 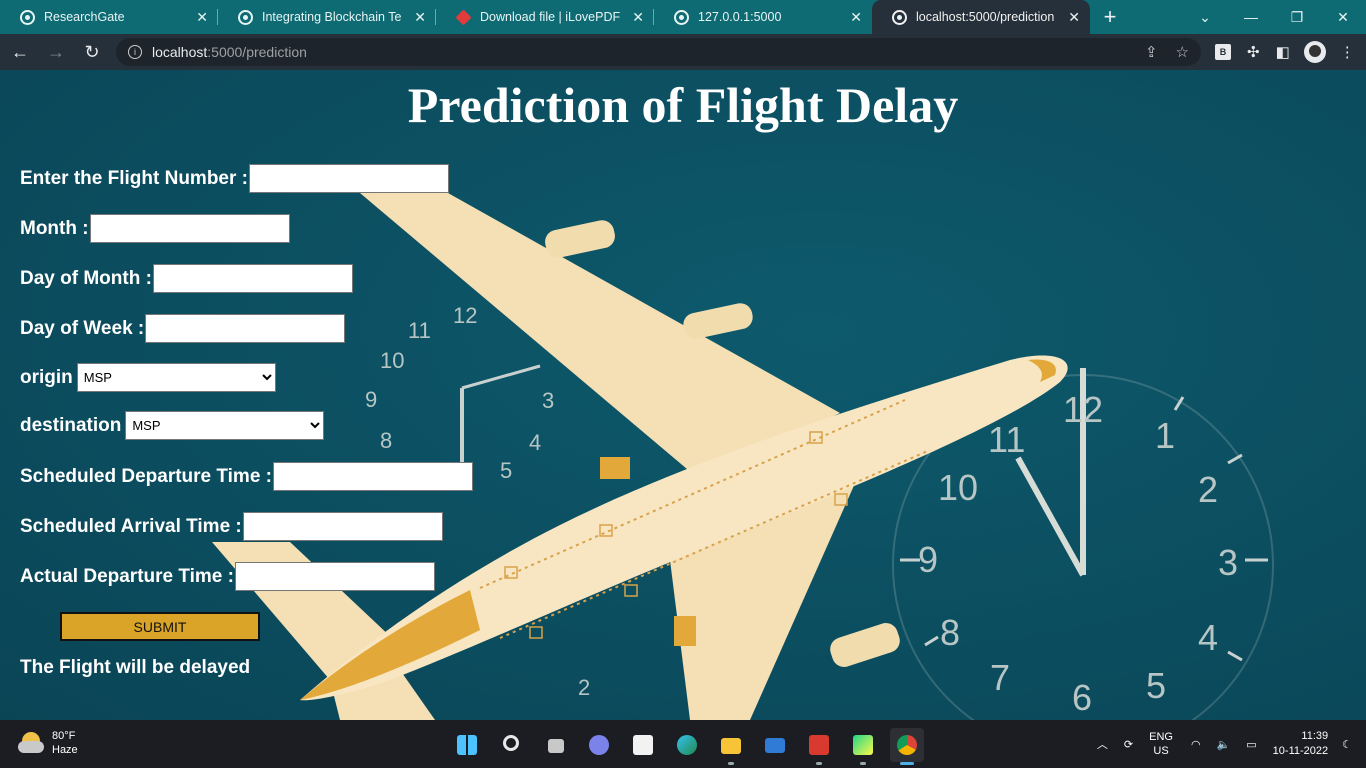 I want to click on site-info-icon: i, so click(x=135, y=52).